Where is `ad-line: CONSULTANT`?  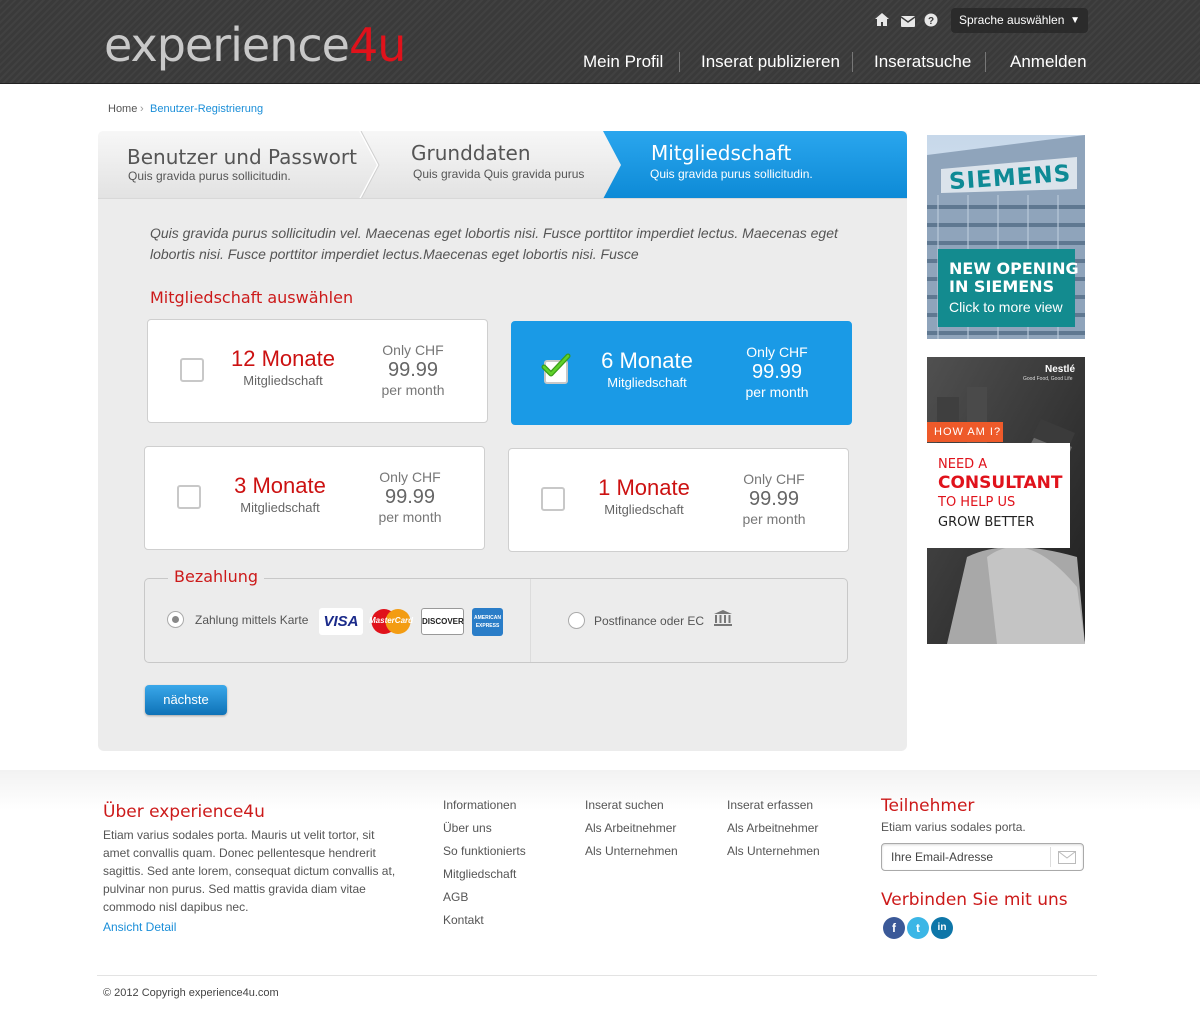
ad-line: CONSULTANT is located at coordinates (1000, 483).